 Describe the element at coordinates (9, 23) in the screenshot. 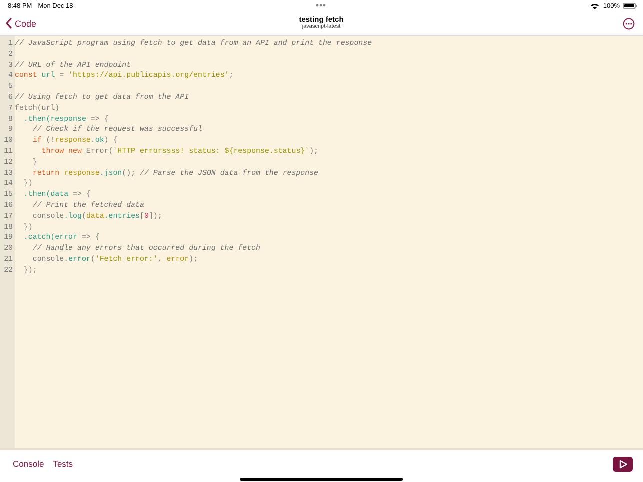

I see `back-chevron-icon` at that location.